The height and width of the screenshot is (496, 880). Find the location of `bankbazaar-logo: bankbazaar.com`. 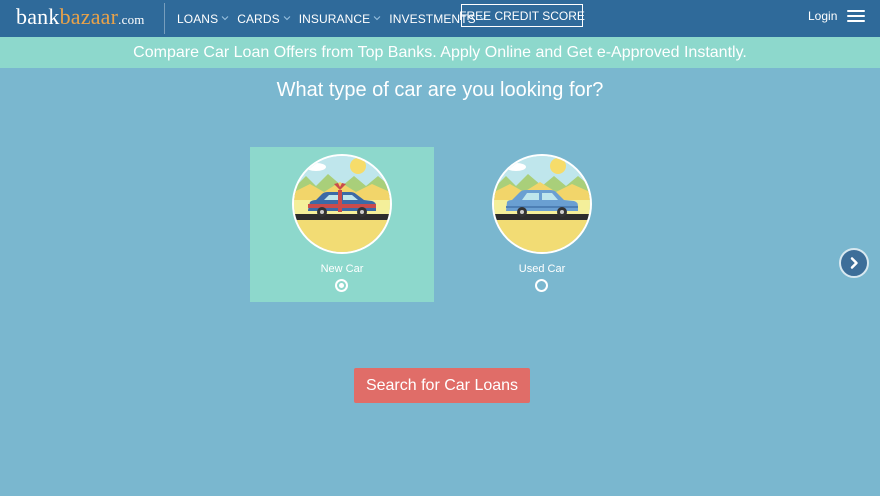

bankbazaar-logo: bankbazaar.com is located at coordinates (80, 18).